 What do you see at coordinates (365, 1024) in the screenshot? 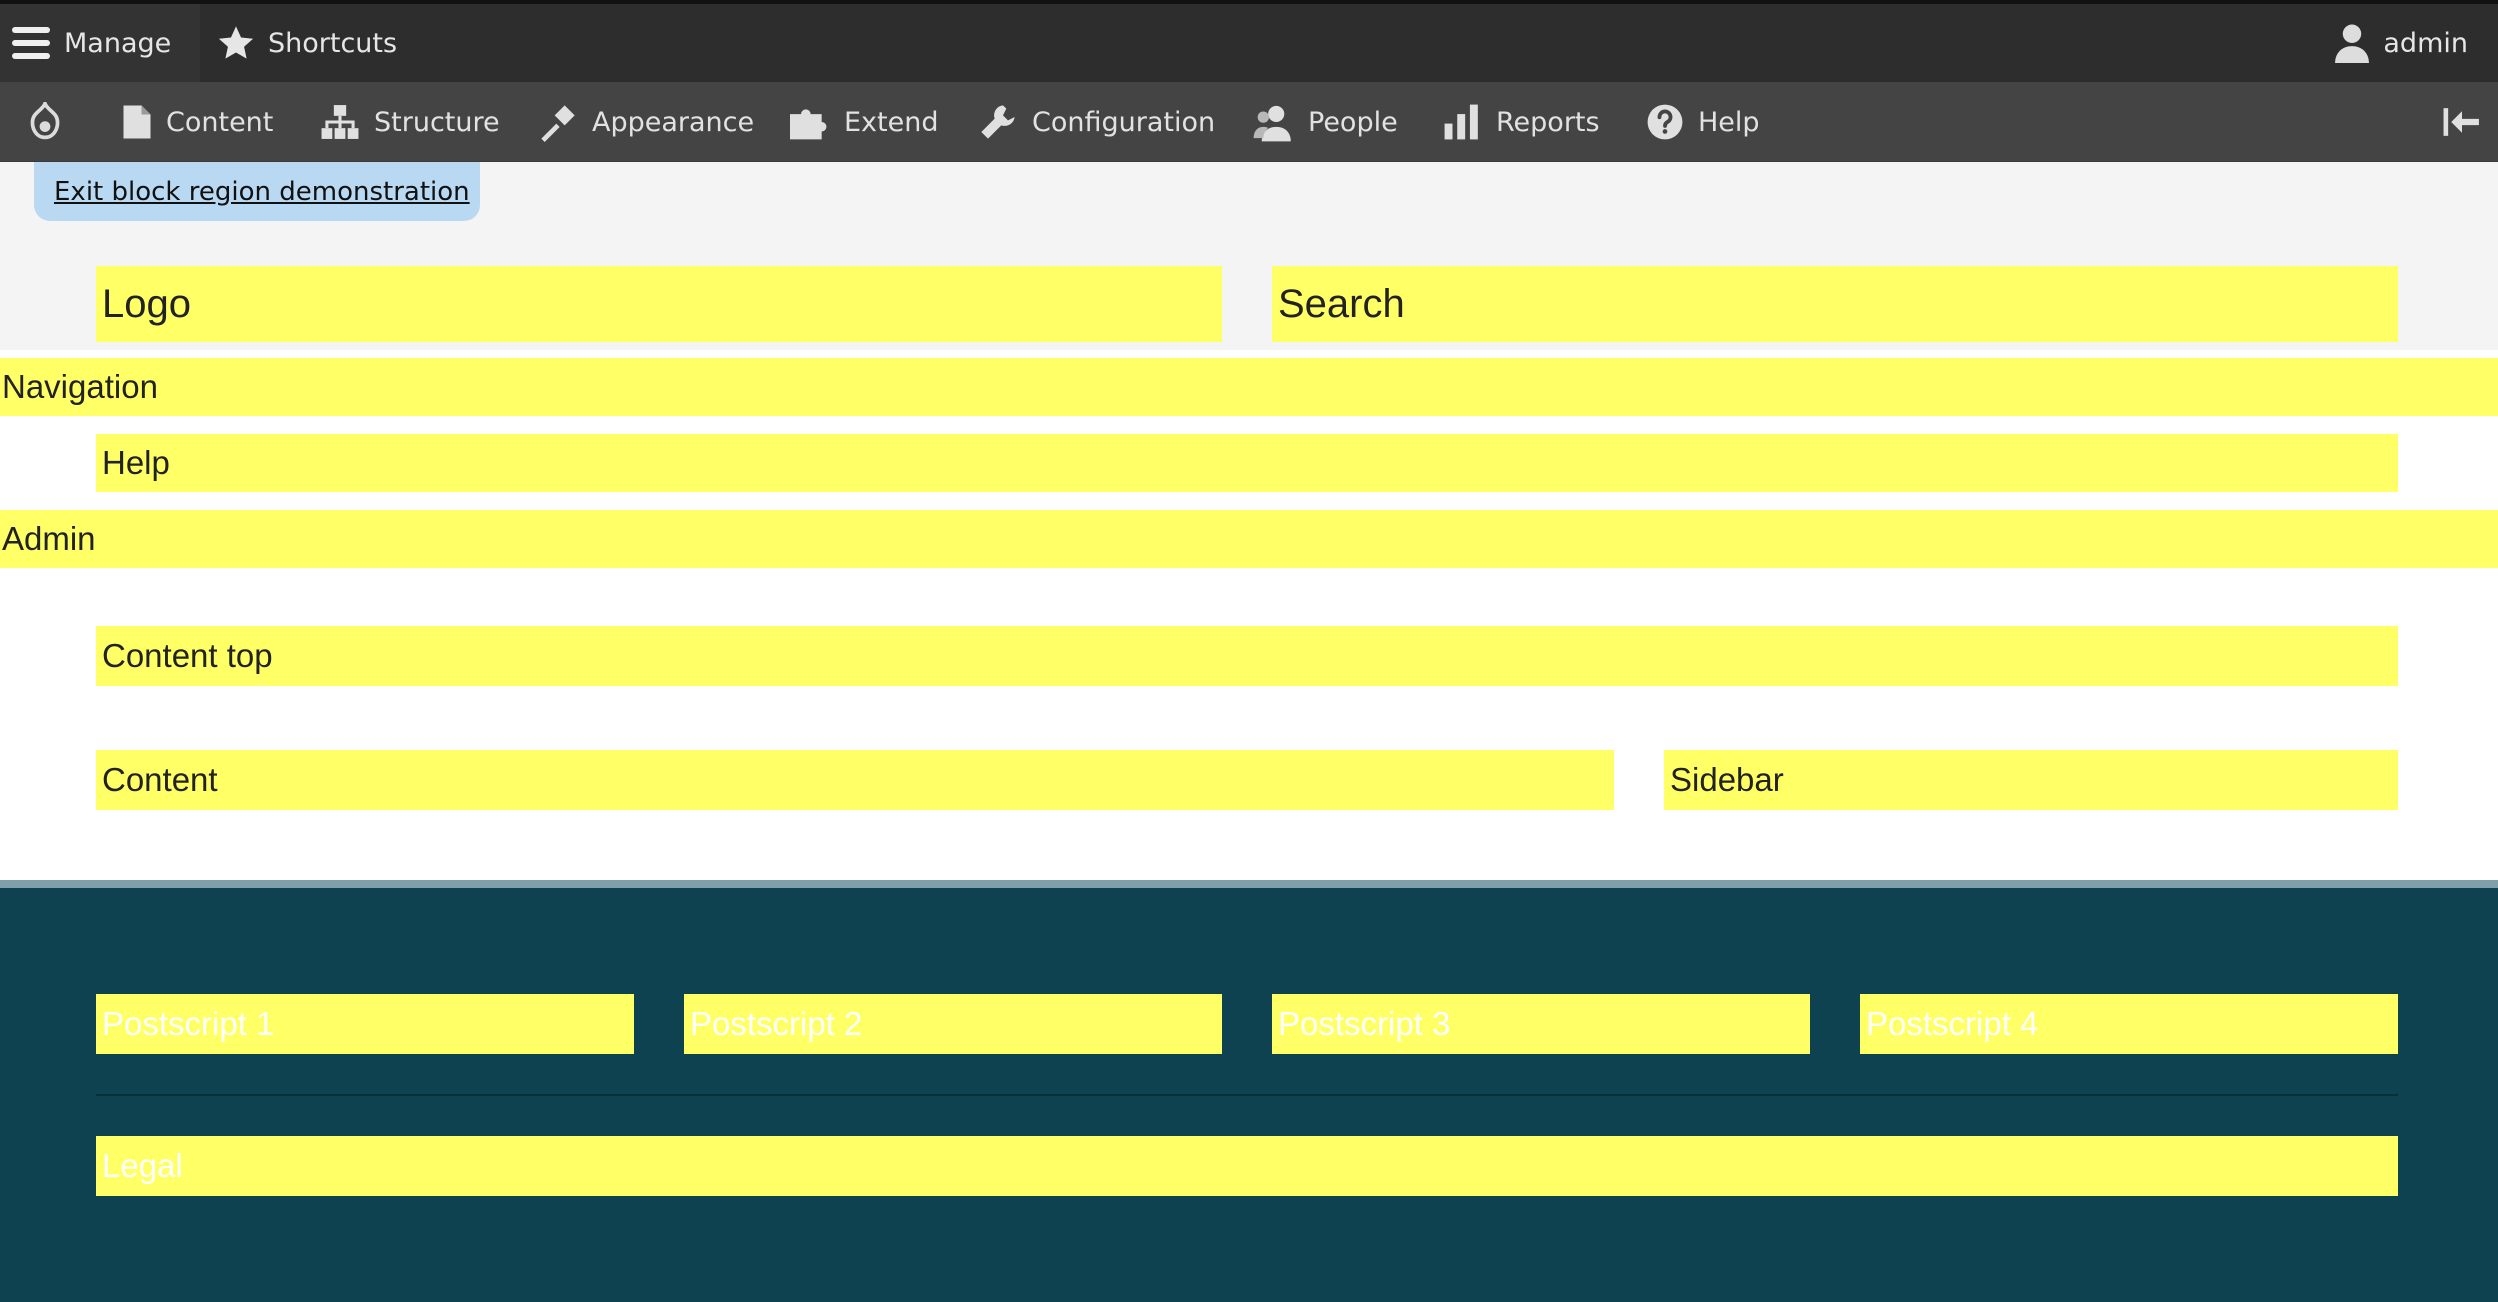
I see `region-postscript-1: Postscript 1` at bounding box center [365, 1024].